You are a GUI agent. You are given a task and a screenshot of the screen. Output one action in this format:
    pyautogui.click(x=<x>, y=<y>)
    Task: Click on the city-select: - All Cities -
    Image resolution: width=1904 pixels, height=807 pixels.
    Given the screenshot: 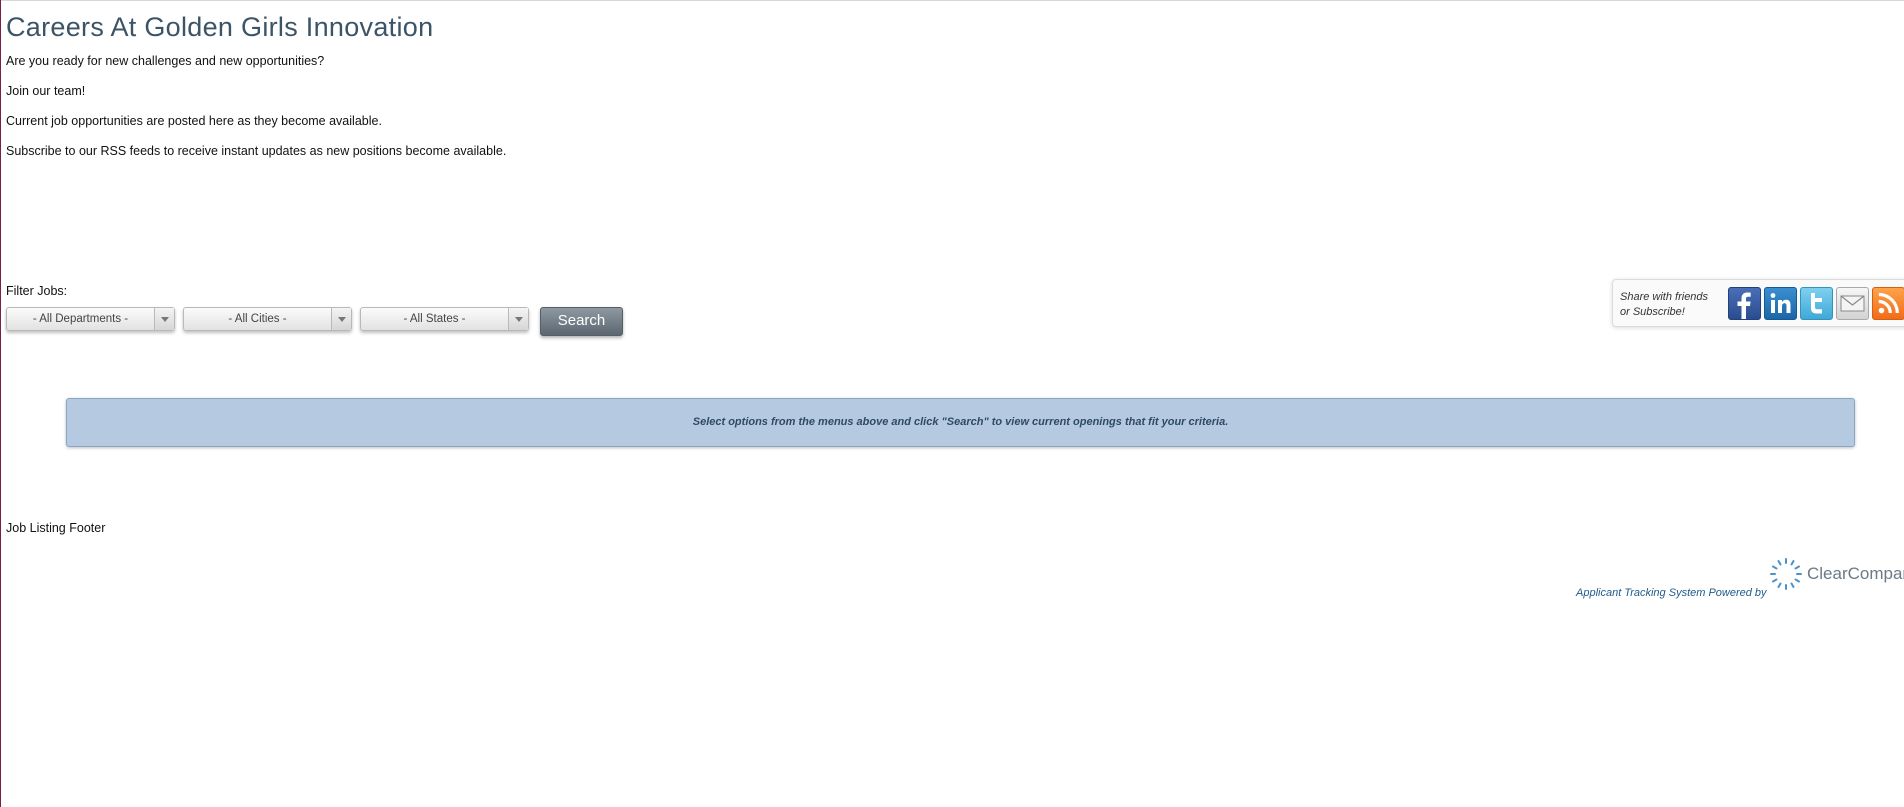 What is the action you would take?
    pyautogui.click(x=267, y=319)
    